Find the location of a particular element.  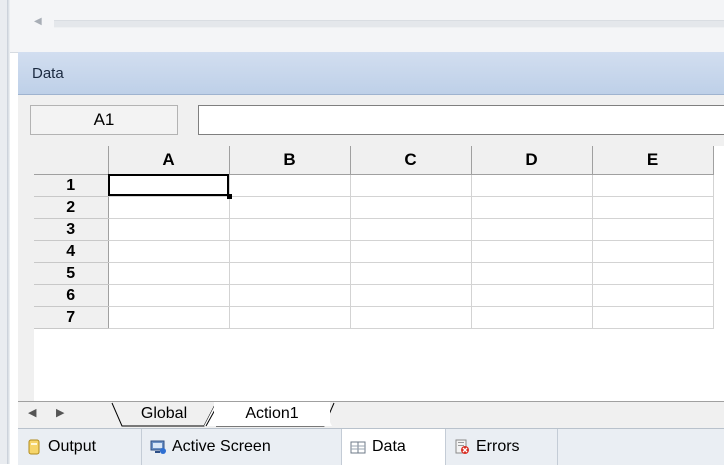

formula-bar: A1 is located at coordinates (371, 120).